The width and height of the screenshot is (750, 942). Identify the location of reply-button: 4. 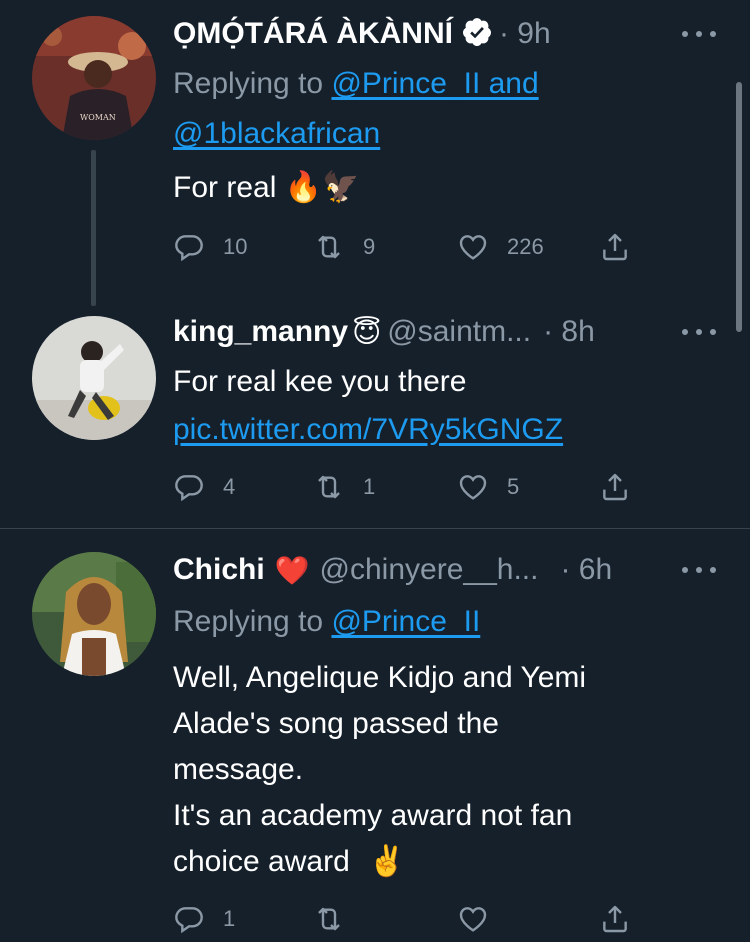
(204, 487).